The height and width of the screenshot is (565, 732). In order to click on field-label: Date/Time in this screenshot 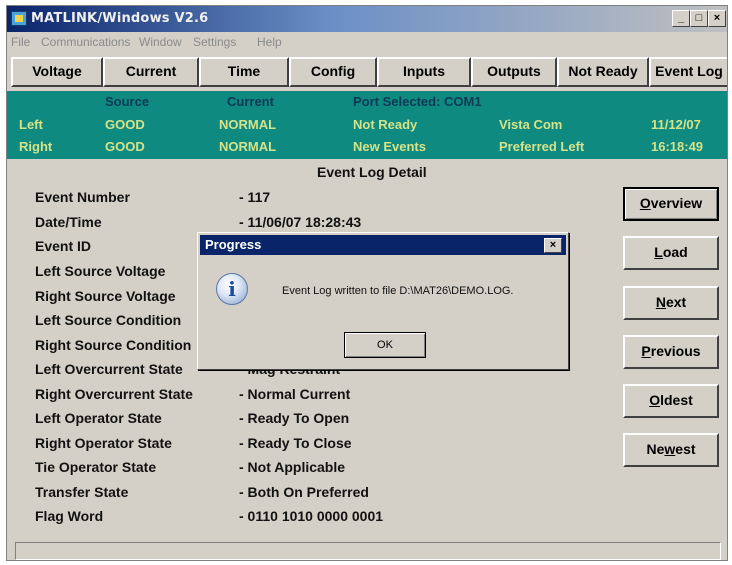, I will do `click(68, 222)`.